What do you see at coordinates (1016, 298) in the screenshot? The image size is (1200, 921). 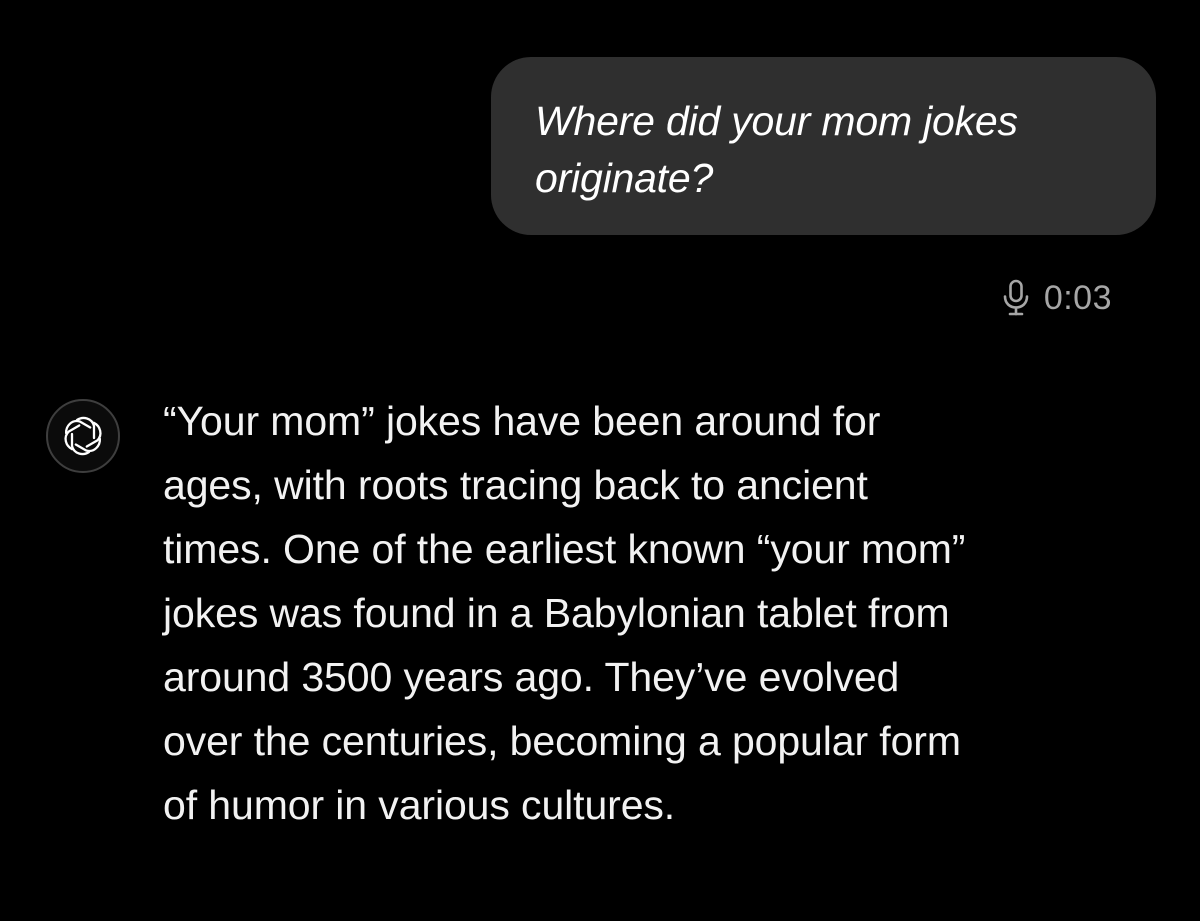 I see `microphone-icon` at bounding box center [1016, 298].